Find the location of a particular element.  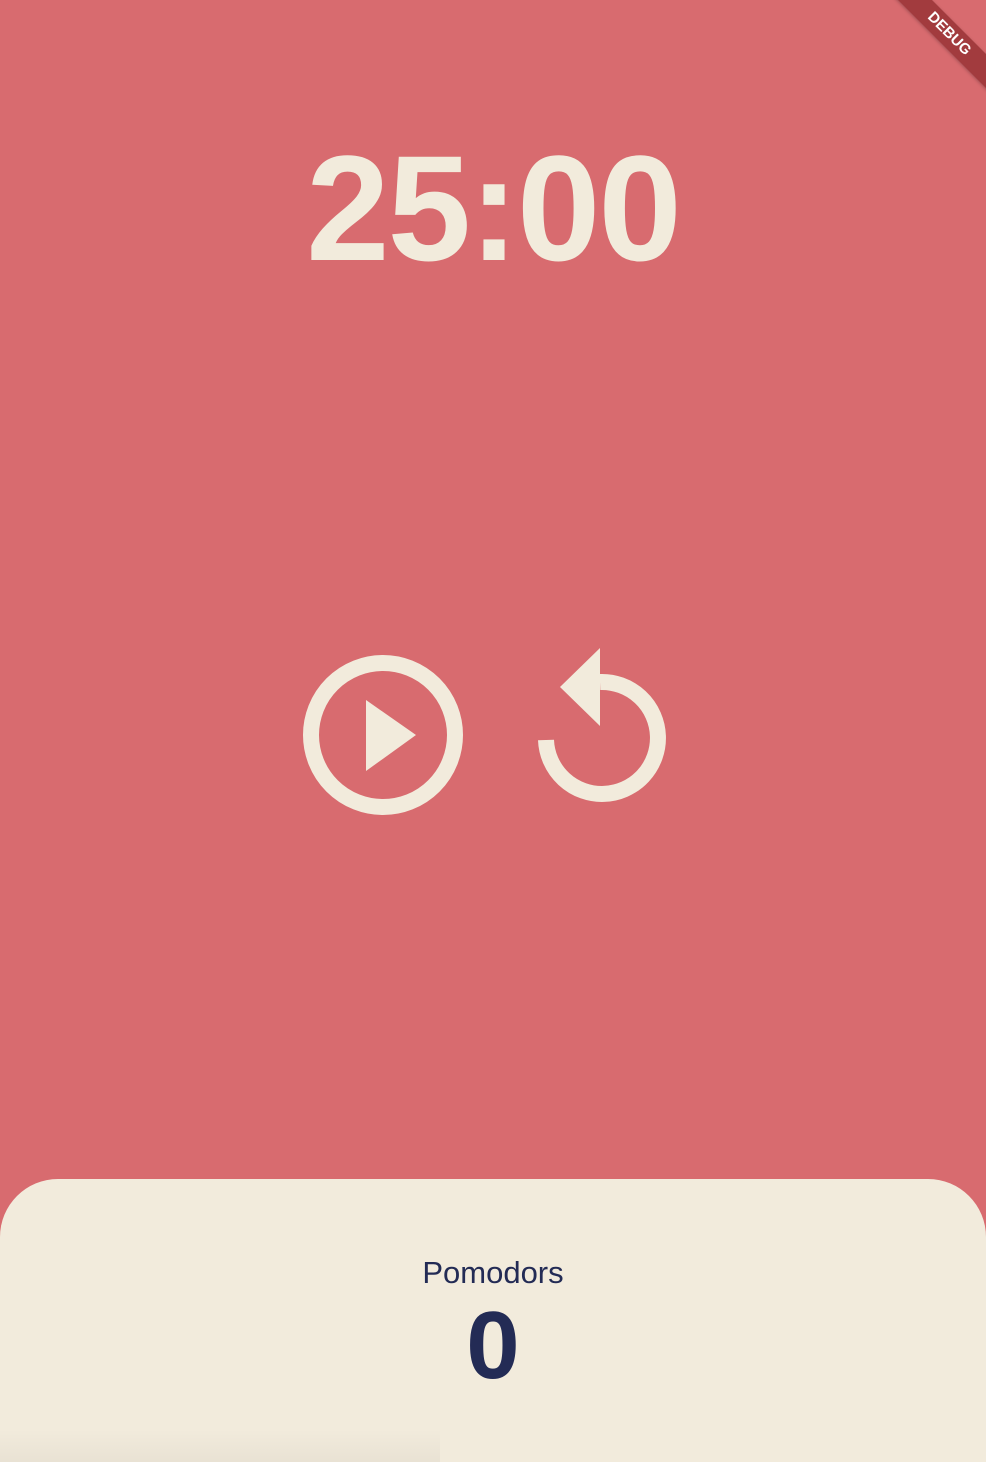

timer-controls is located at coordinates (493, 735).